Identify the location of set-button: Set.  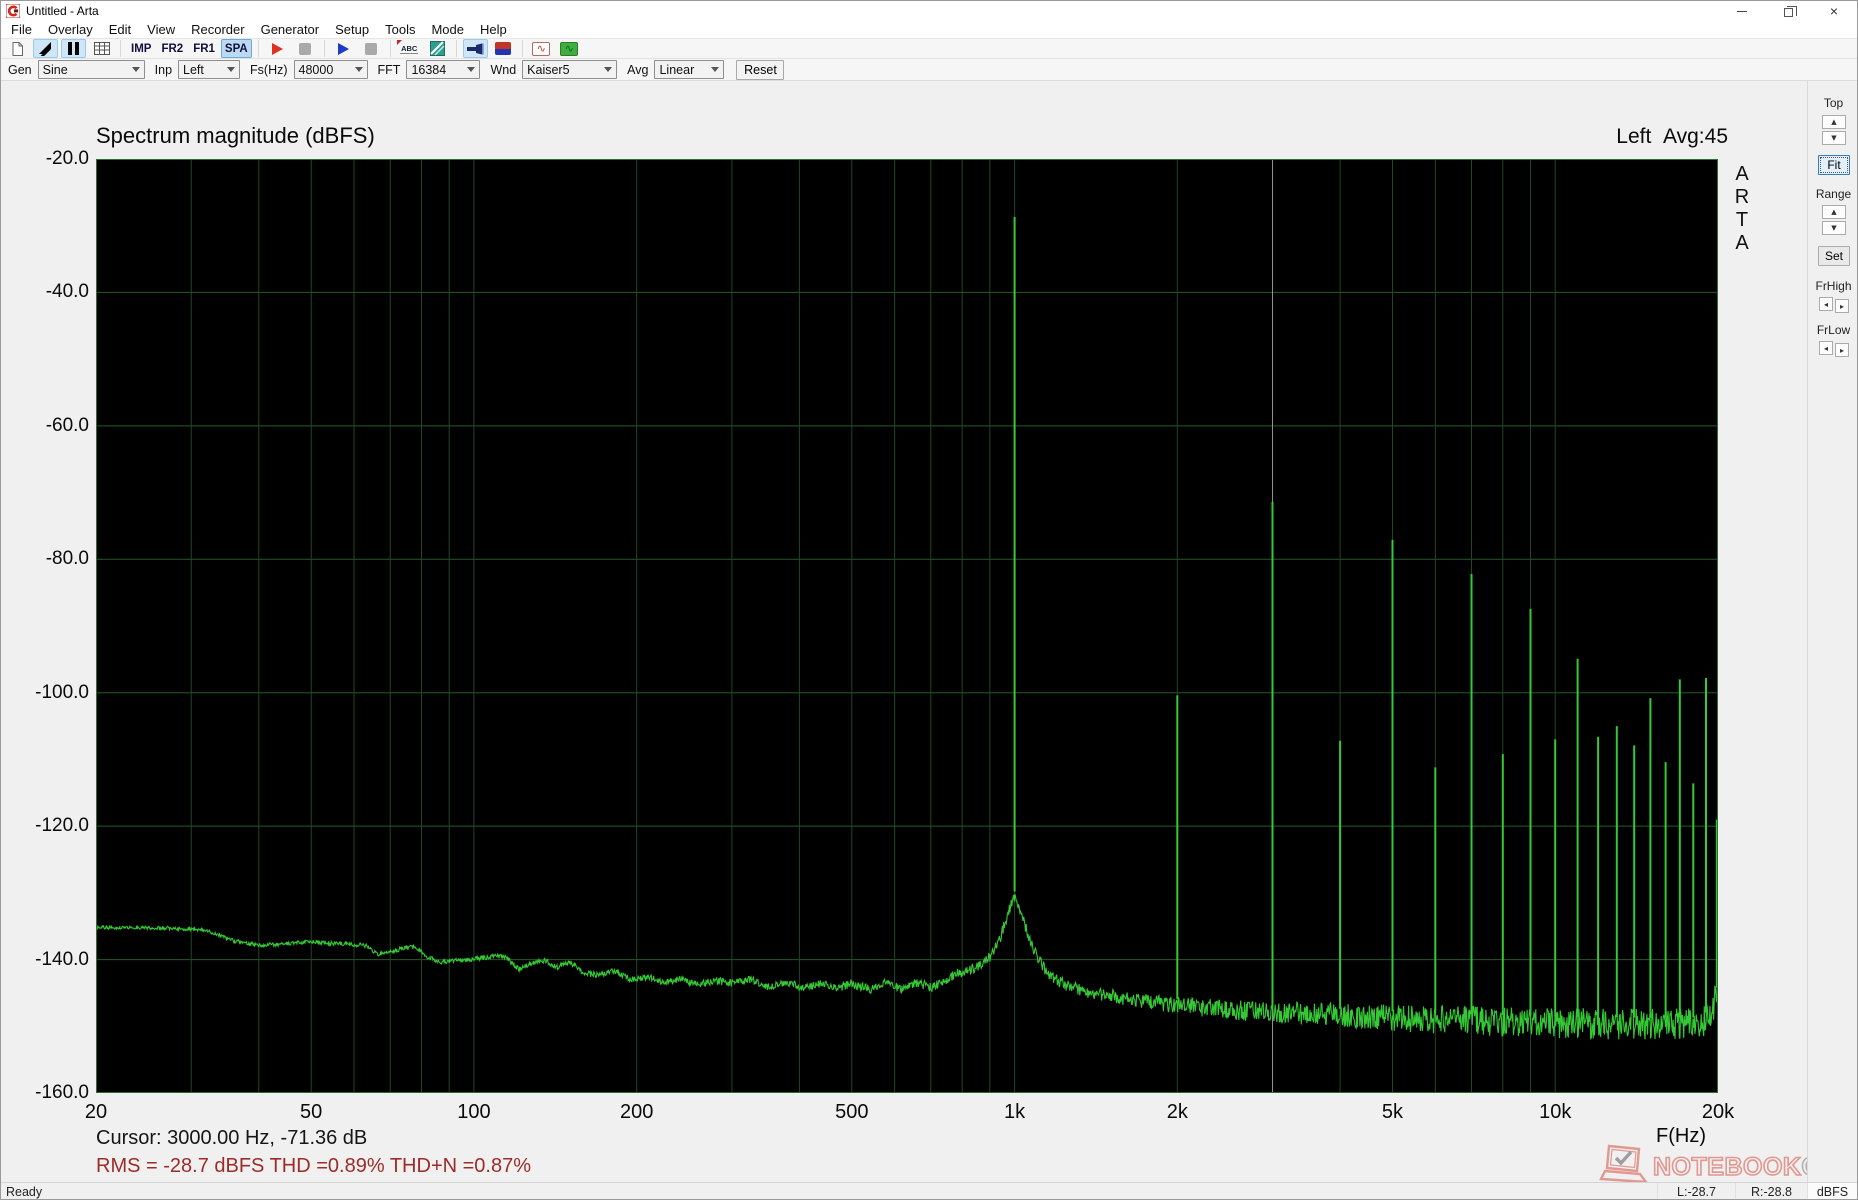
(1834, 256).